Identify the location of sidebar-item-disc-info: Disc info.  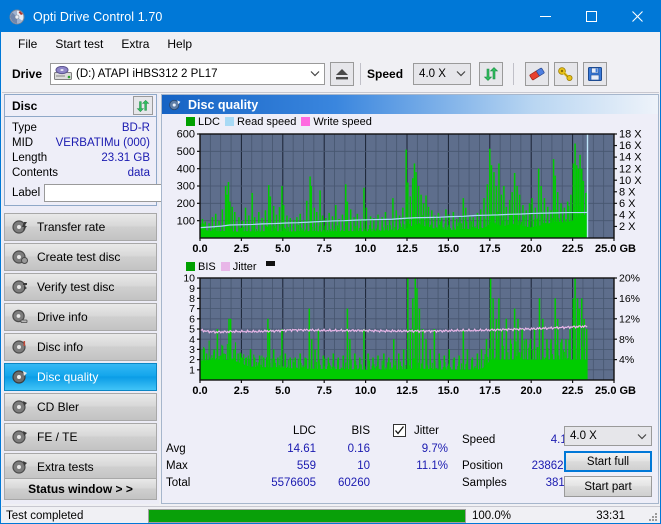
(80, 347).